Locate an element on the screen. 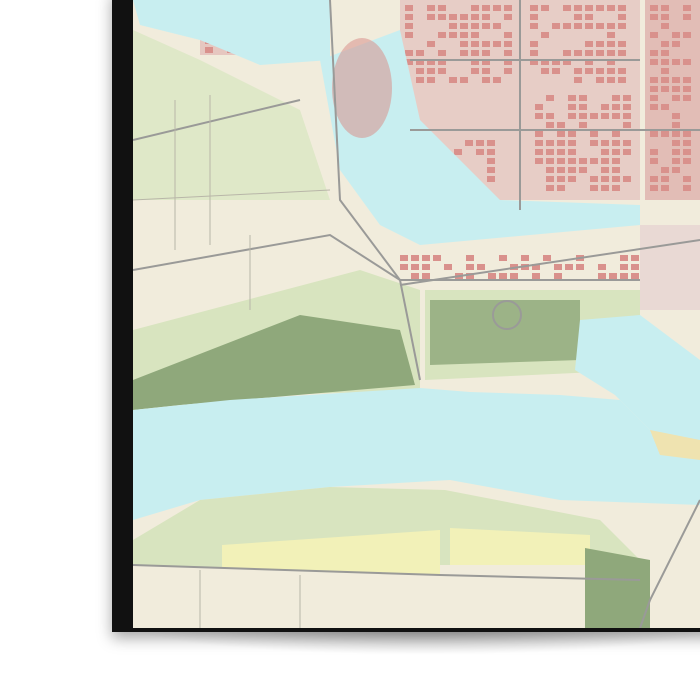  oval-marina is located at coordinates (362, 88).